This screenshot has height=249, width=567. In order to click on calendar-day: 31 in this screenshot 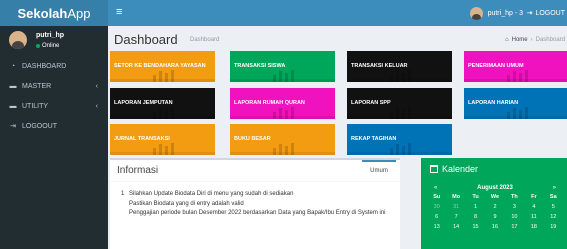, I will do `click(455, 207)`.